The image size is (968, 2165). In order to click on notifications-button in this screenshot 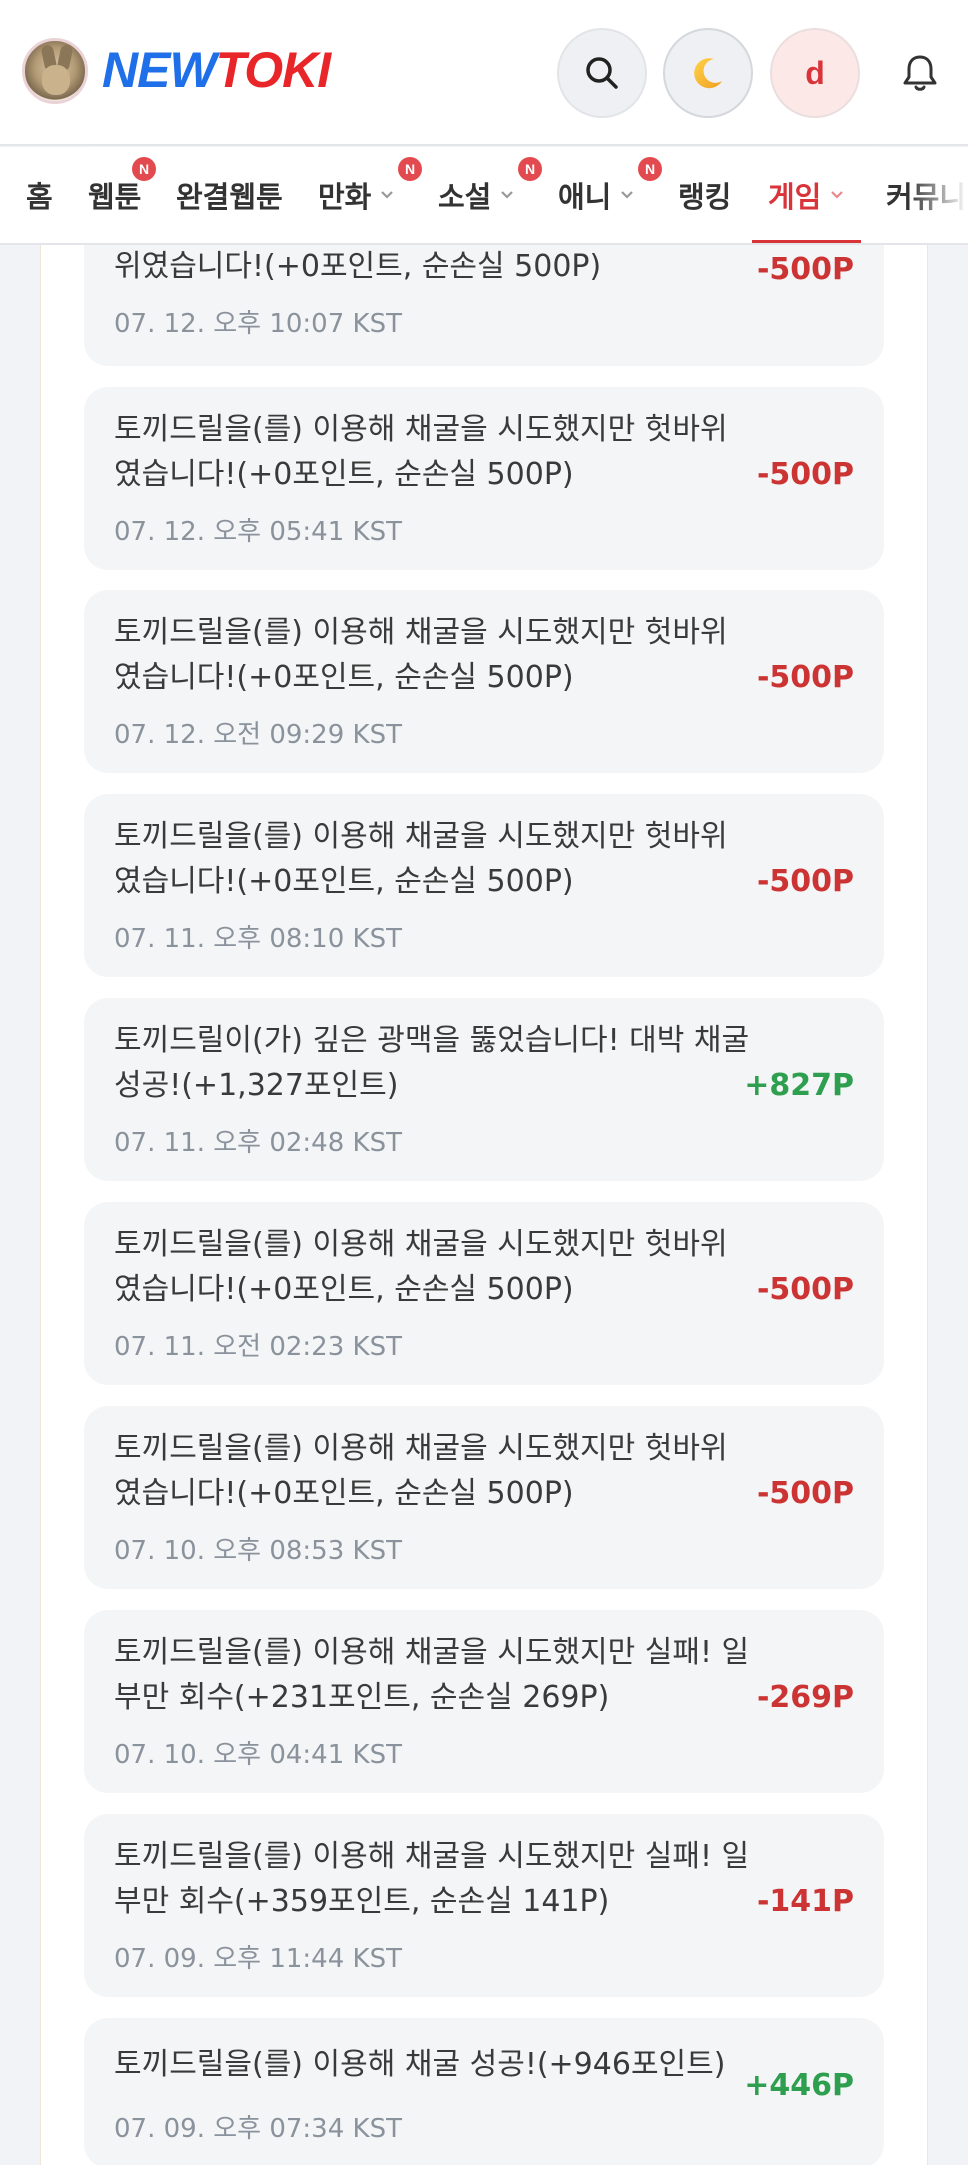, I will do `click(920, 73)`.